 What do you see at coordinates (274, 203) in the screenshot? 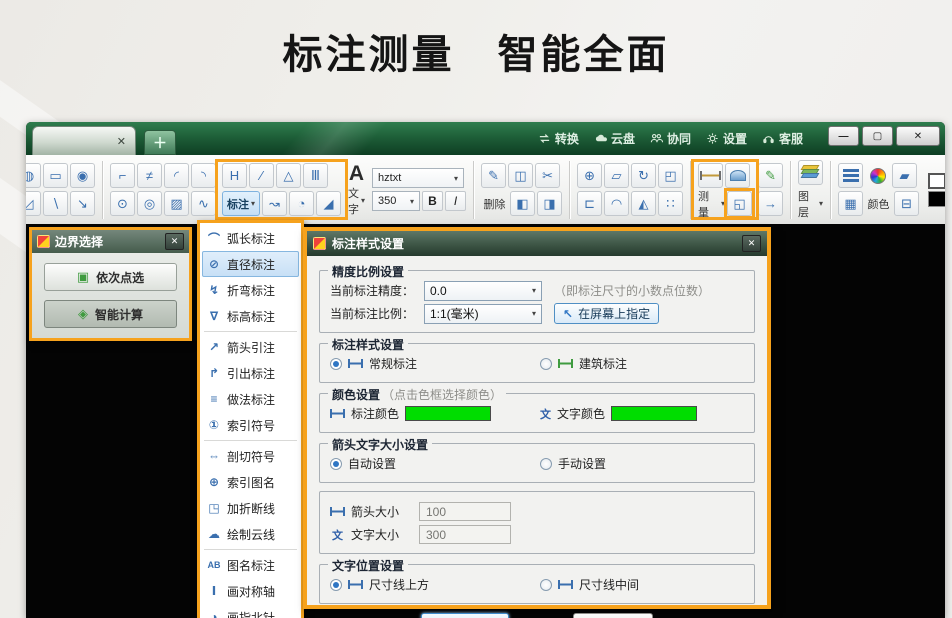
I see `leader-dimension-button: ↝` at bounding box center [274, 203].